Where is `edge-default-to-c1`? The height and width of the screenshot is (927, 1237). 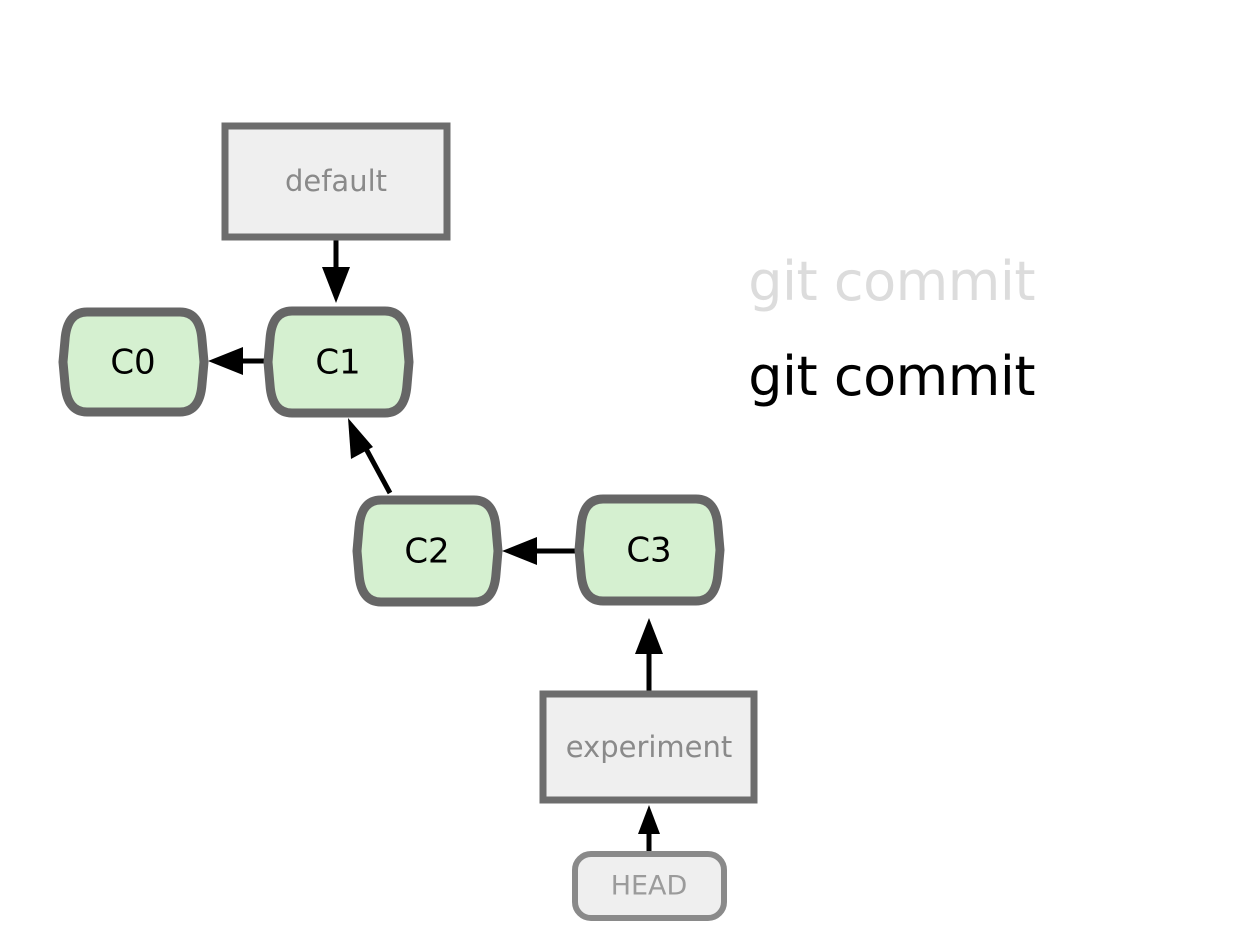 edge-default-to-c1 is located at coordinates (336, 271).